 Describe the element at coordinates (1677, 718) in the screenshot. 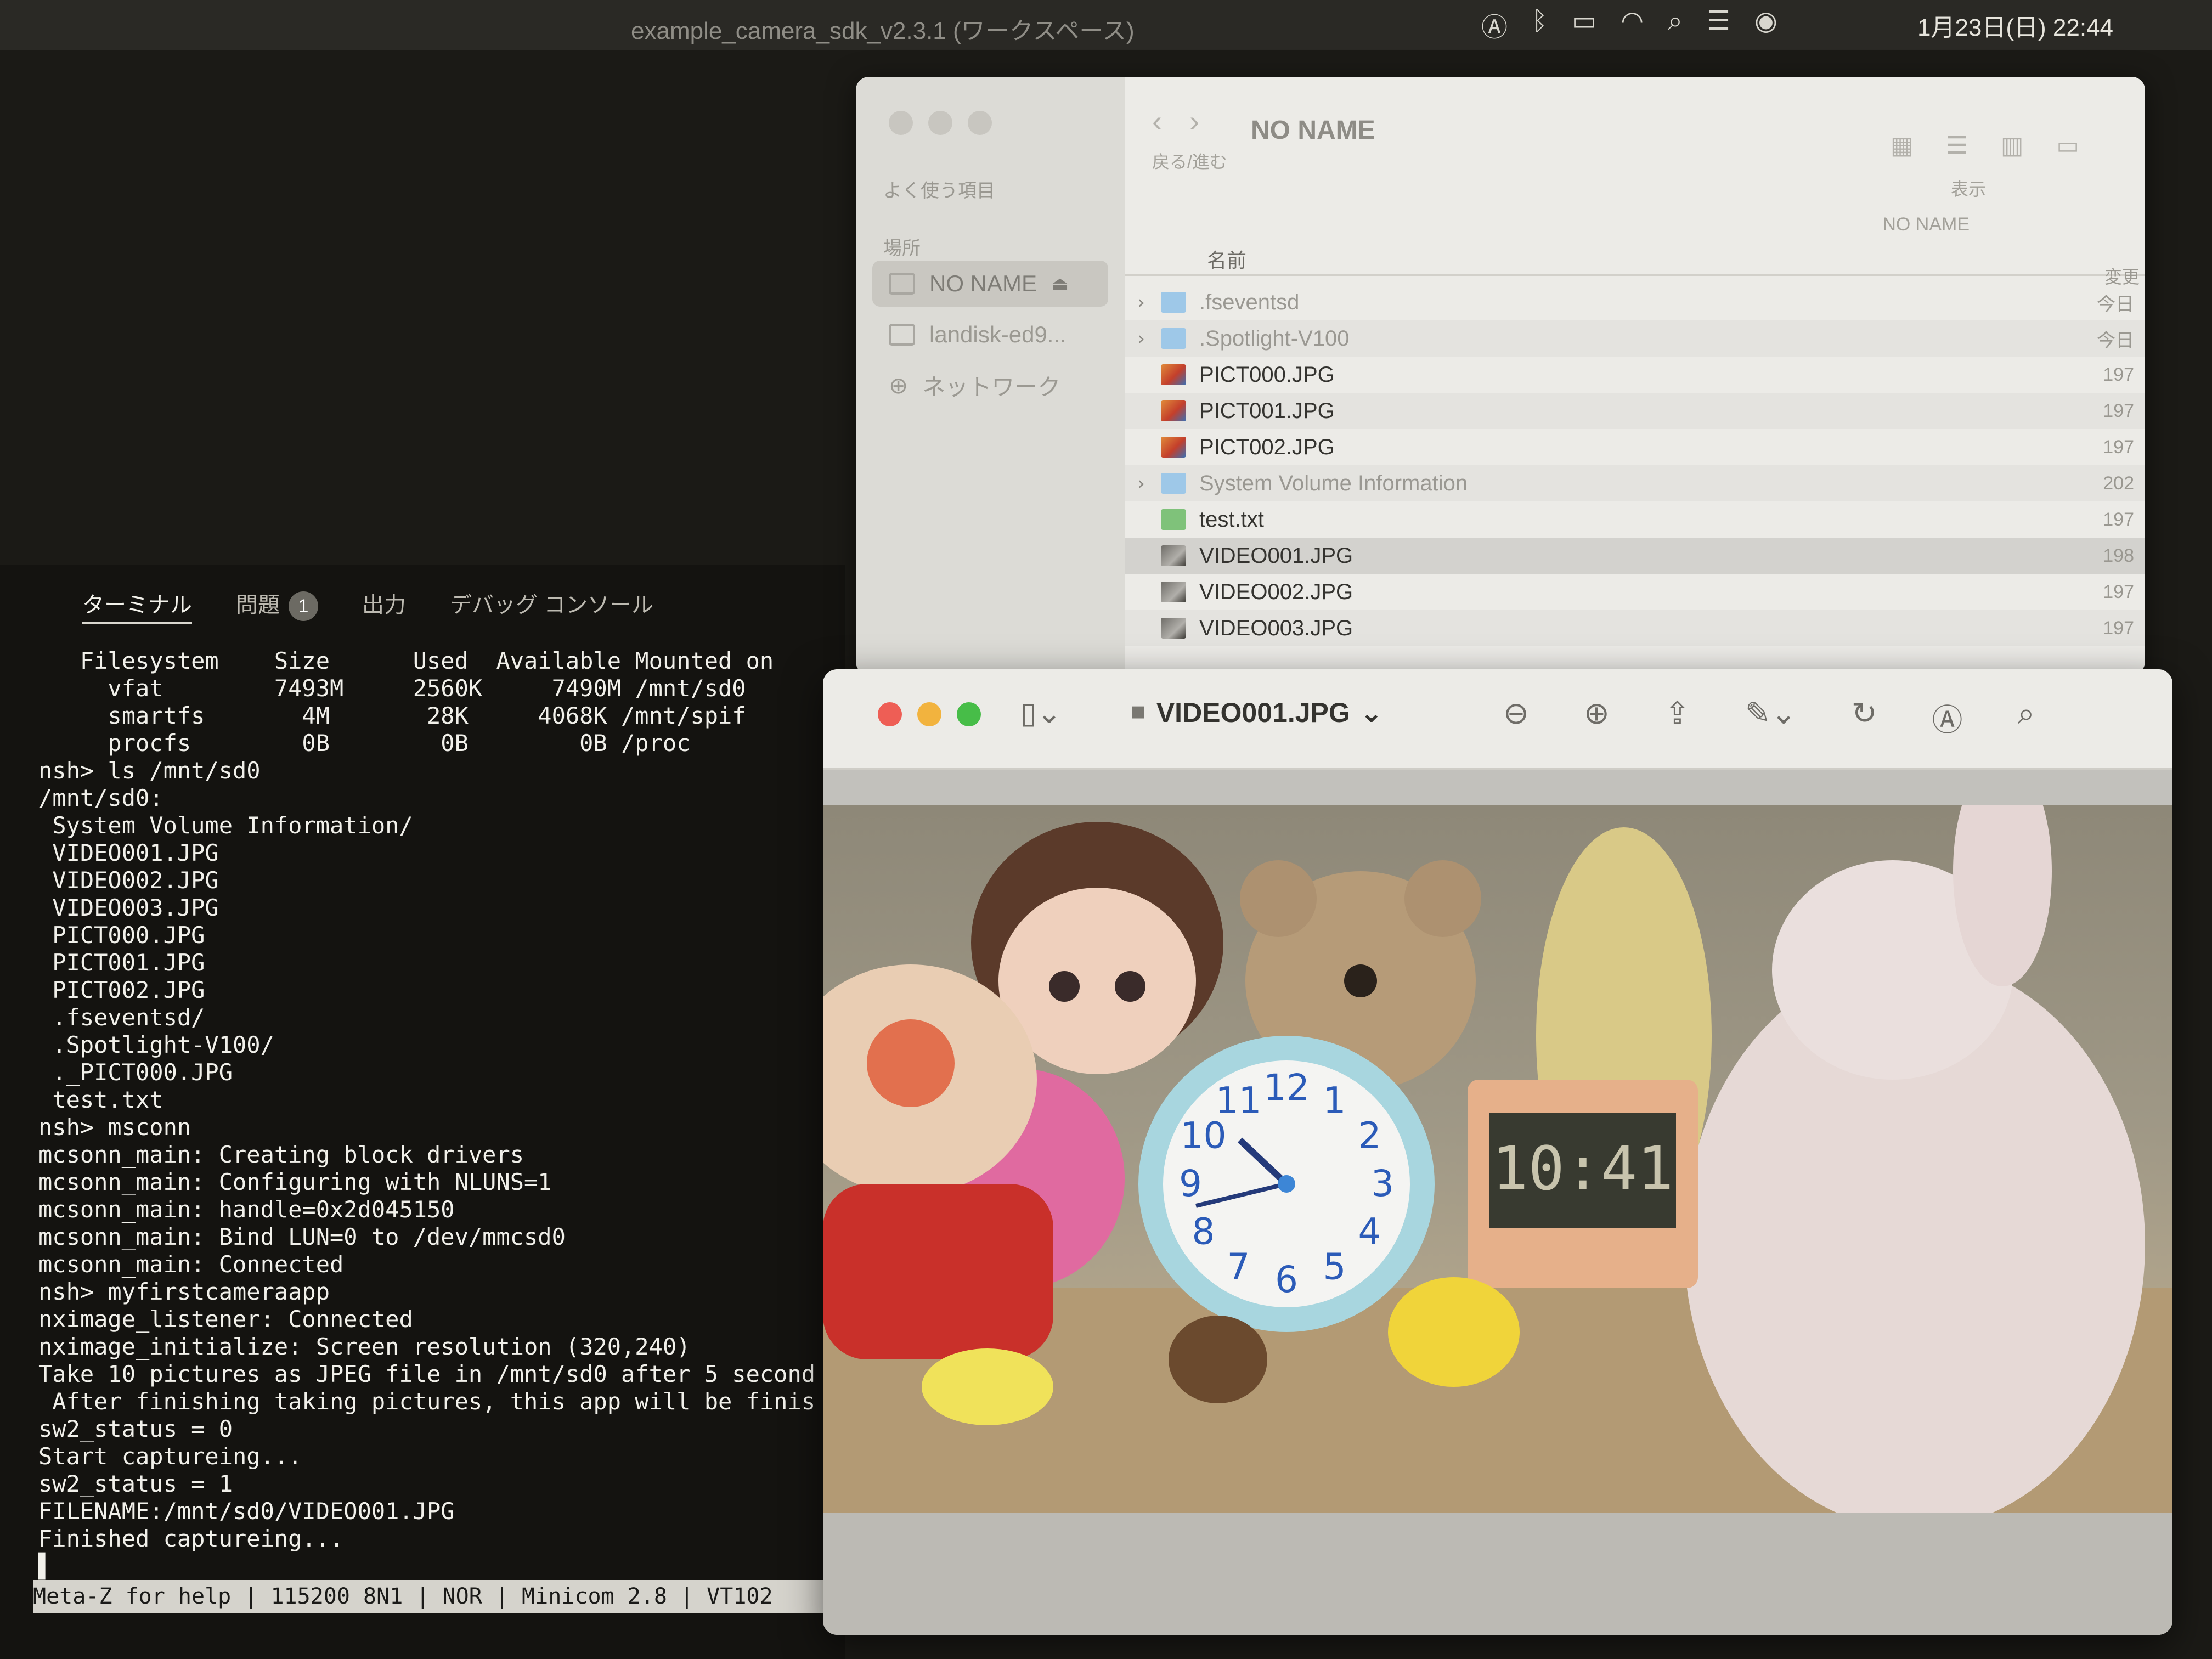

I see `share-icon: ⇪` at that location.